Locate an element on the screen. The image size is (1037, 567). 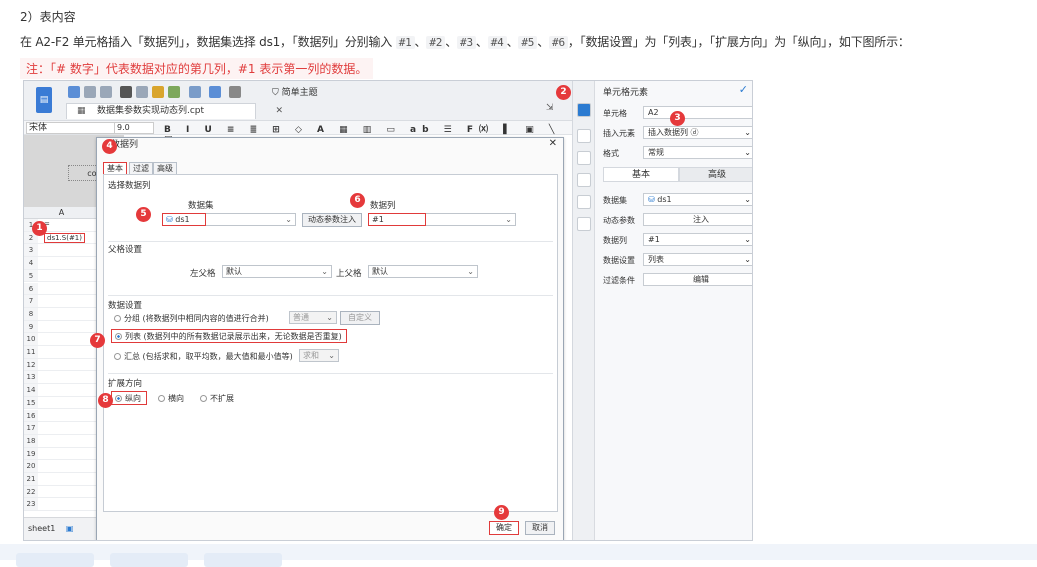
dataset-select: ⛁ ds1 ⌄ is located at coordinates (697, 199).